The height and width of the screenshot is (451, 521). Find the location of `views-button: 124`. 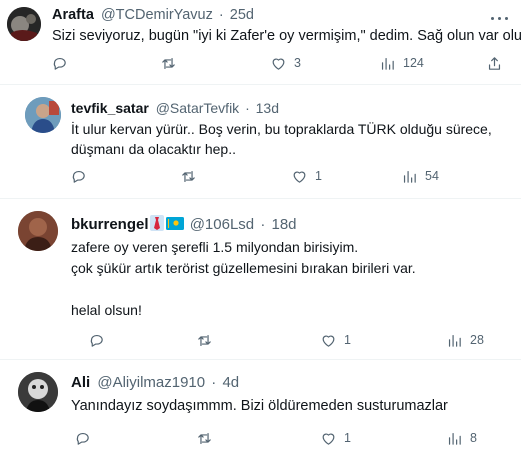

views-button: 124 is located at coordinates (401, 63).